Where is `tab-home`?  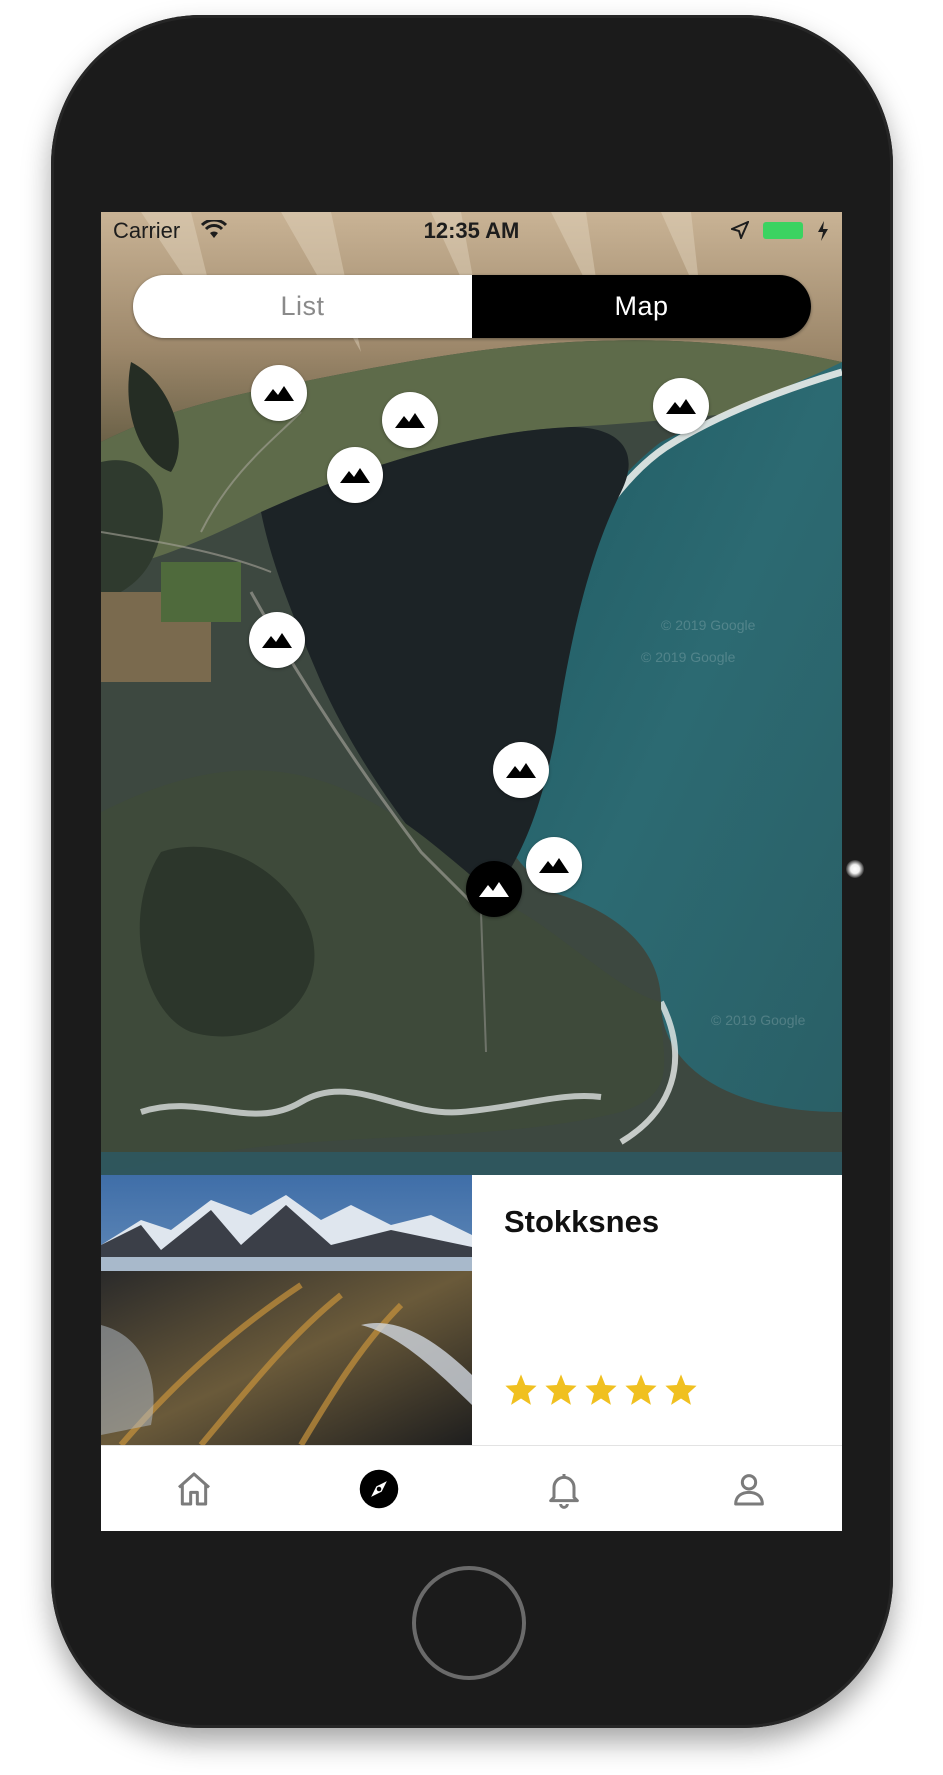 tab-home is located at coordinates (193, 1488).